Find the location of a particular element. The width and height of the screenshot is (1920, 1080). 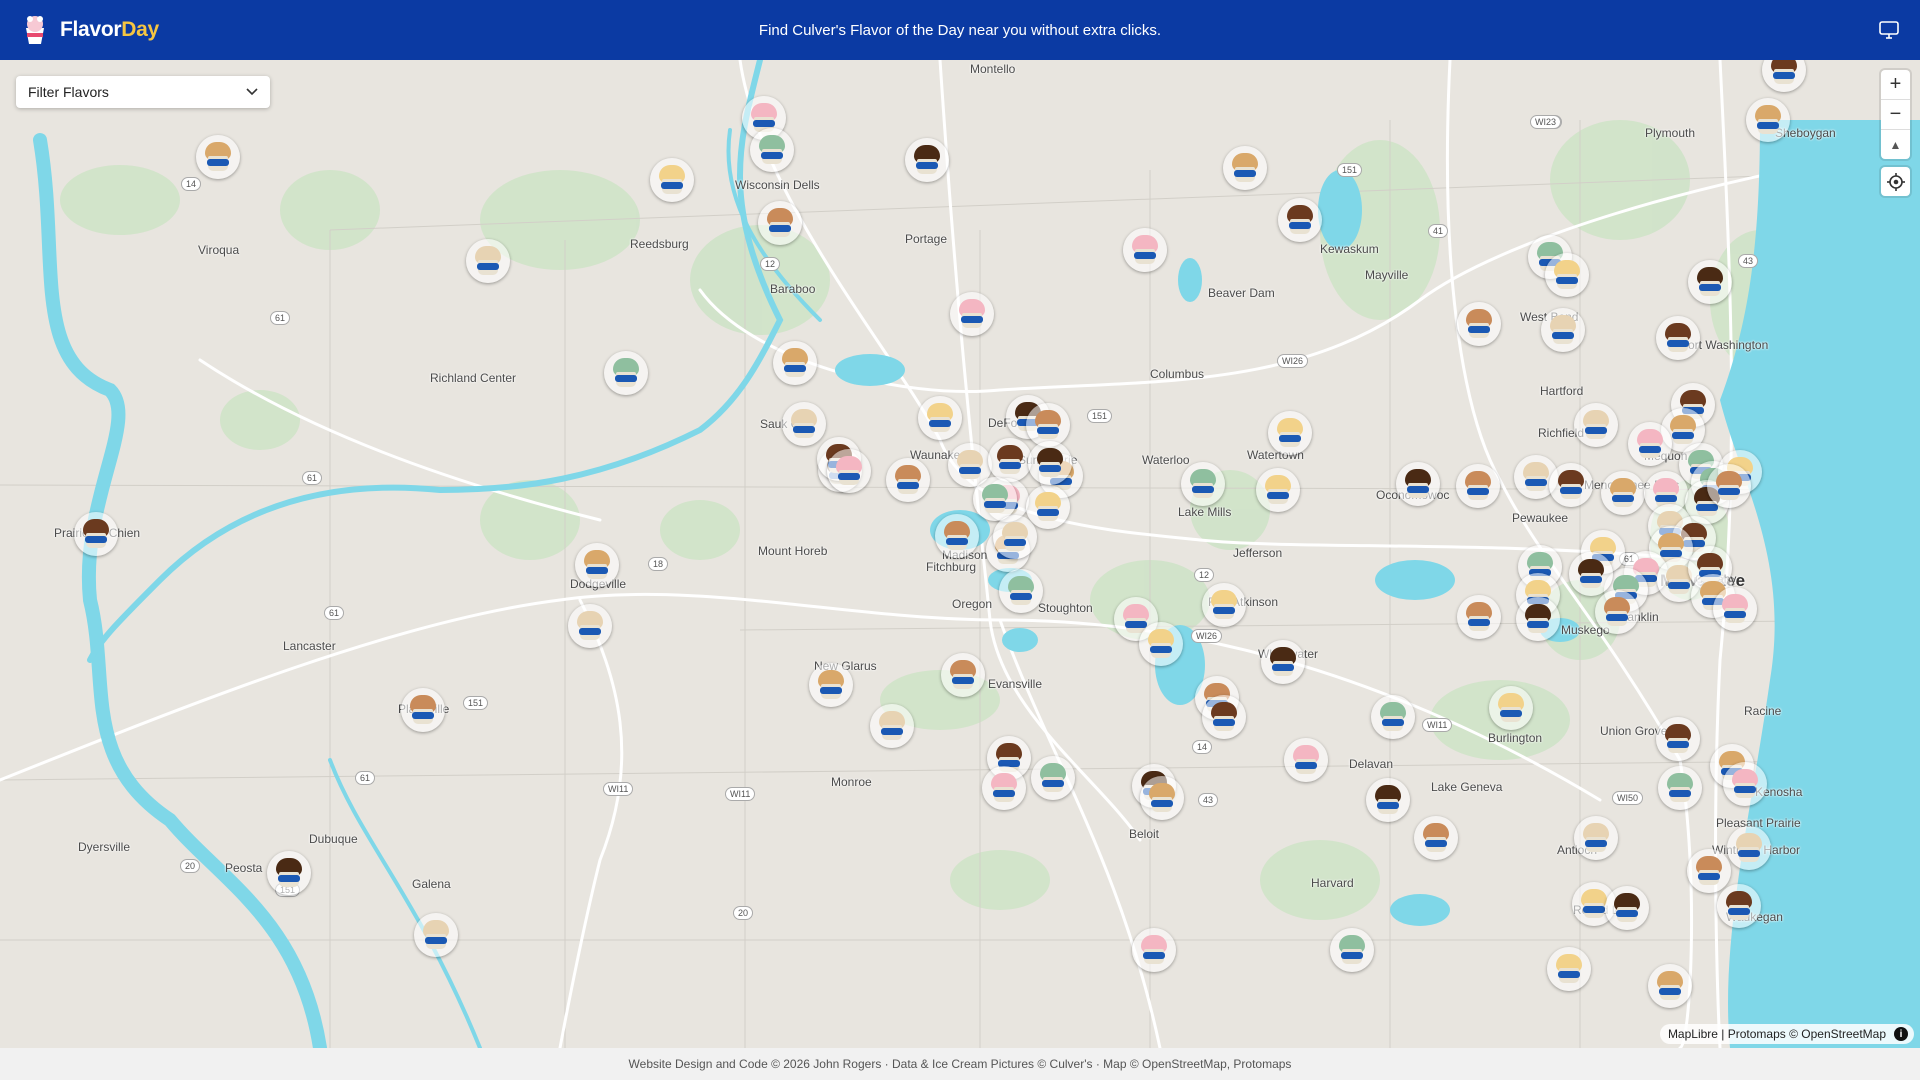

brand-home-link: FlavorDay is located at coordinates (89, 30).